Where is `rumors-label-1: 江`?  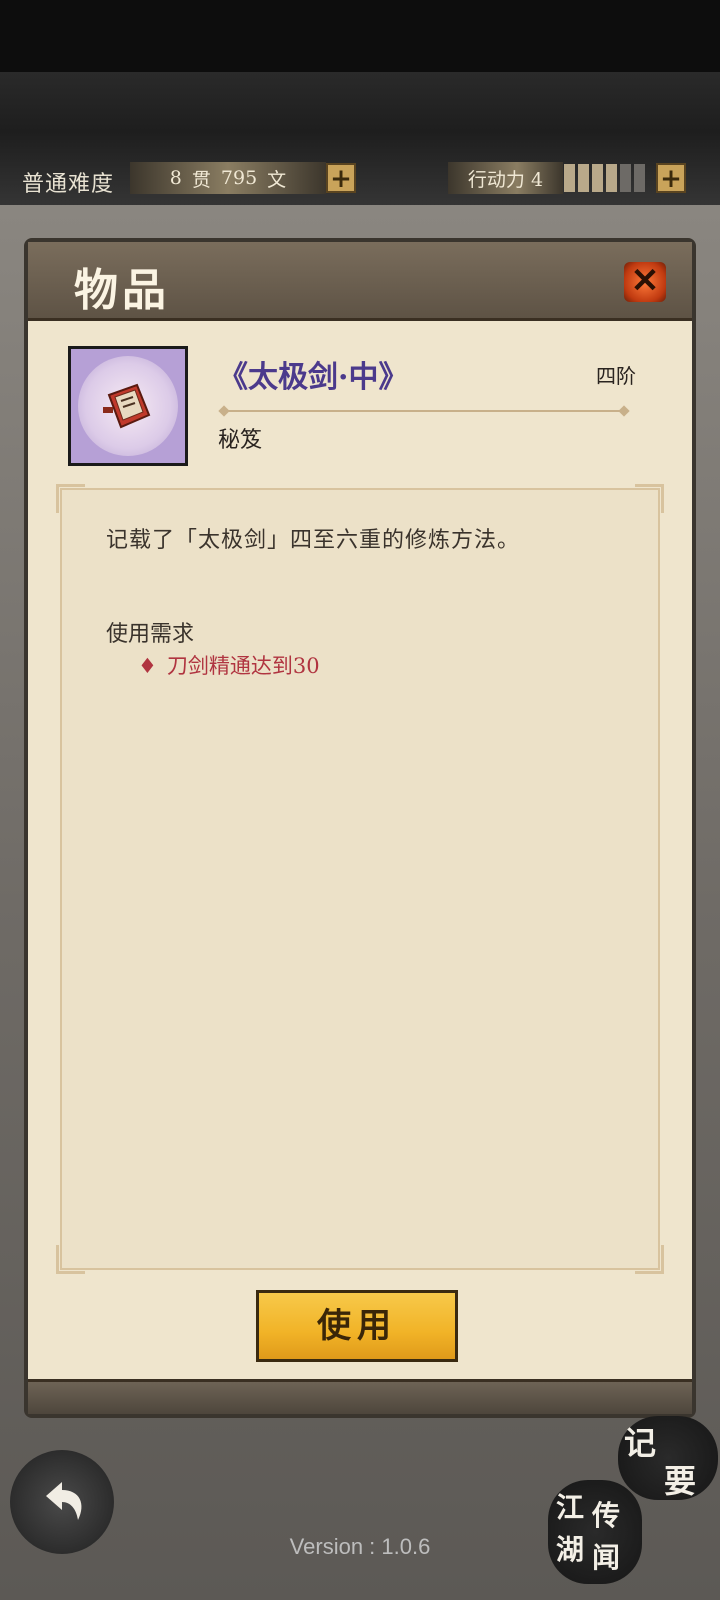 rumors-label-1: 江 is located at coordinates (570, 1507).